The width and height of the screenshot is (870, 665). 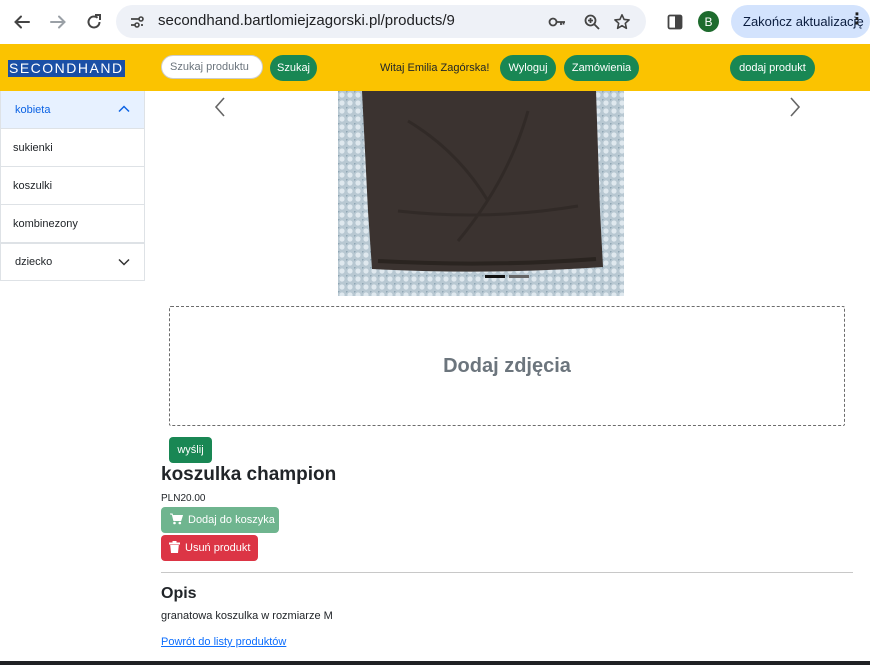 I want to click on search-input, so click(x=212, y=67).